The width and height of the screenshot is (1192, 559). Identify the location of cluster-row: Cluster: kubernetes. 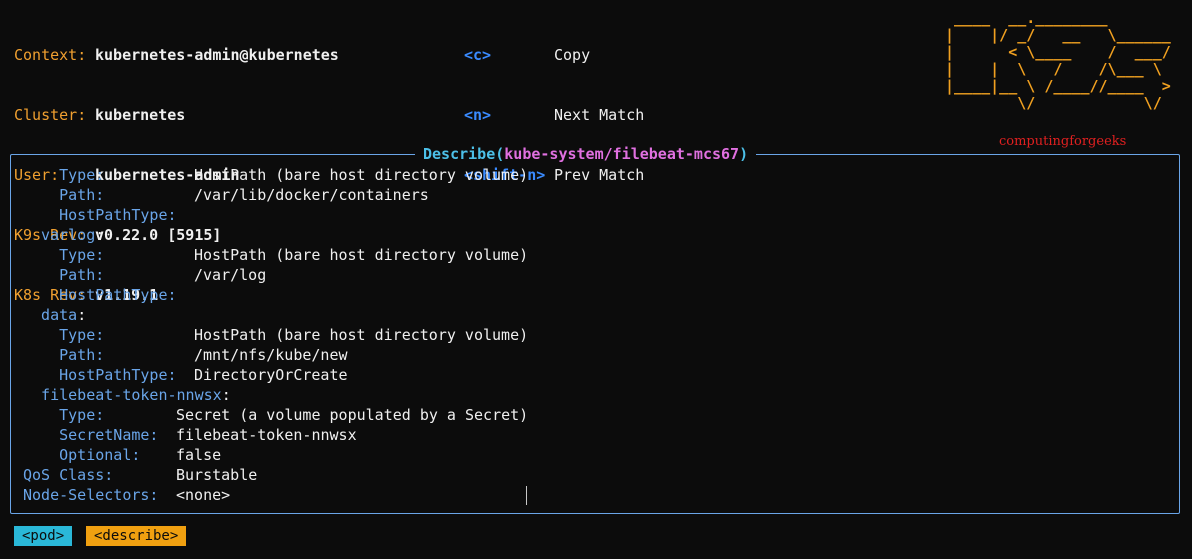
(176, 115).